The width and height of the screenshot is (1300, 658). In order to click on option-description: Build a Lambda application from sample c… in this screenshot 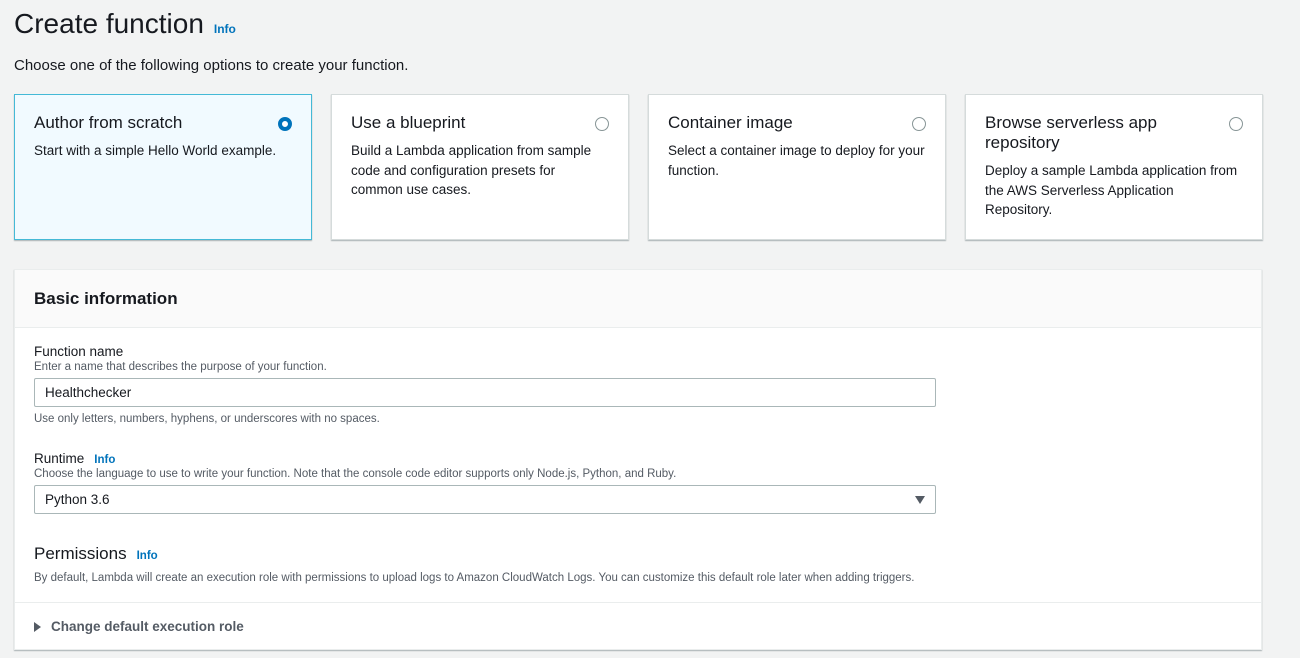, I will do `click(471, 170)`.